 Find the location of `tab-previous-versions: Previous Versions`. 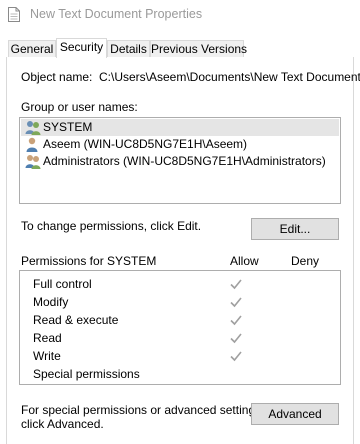

tab-previous-versions: Previous Versions is located at coordinates (198, 48).